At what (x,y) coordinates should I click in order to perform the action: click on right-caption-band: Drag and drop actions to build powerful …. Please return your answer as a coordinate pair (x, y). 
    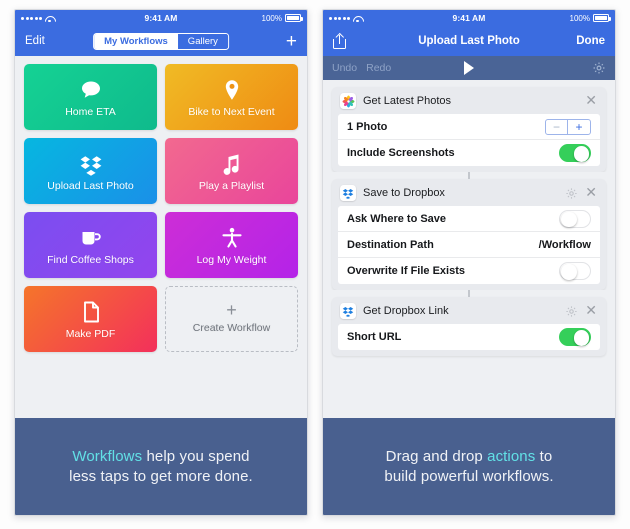
    Looking at the image, I should click on (469, 466).